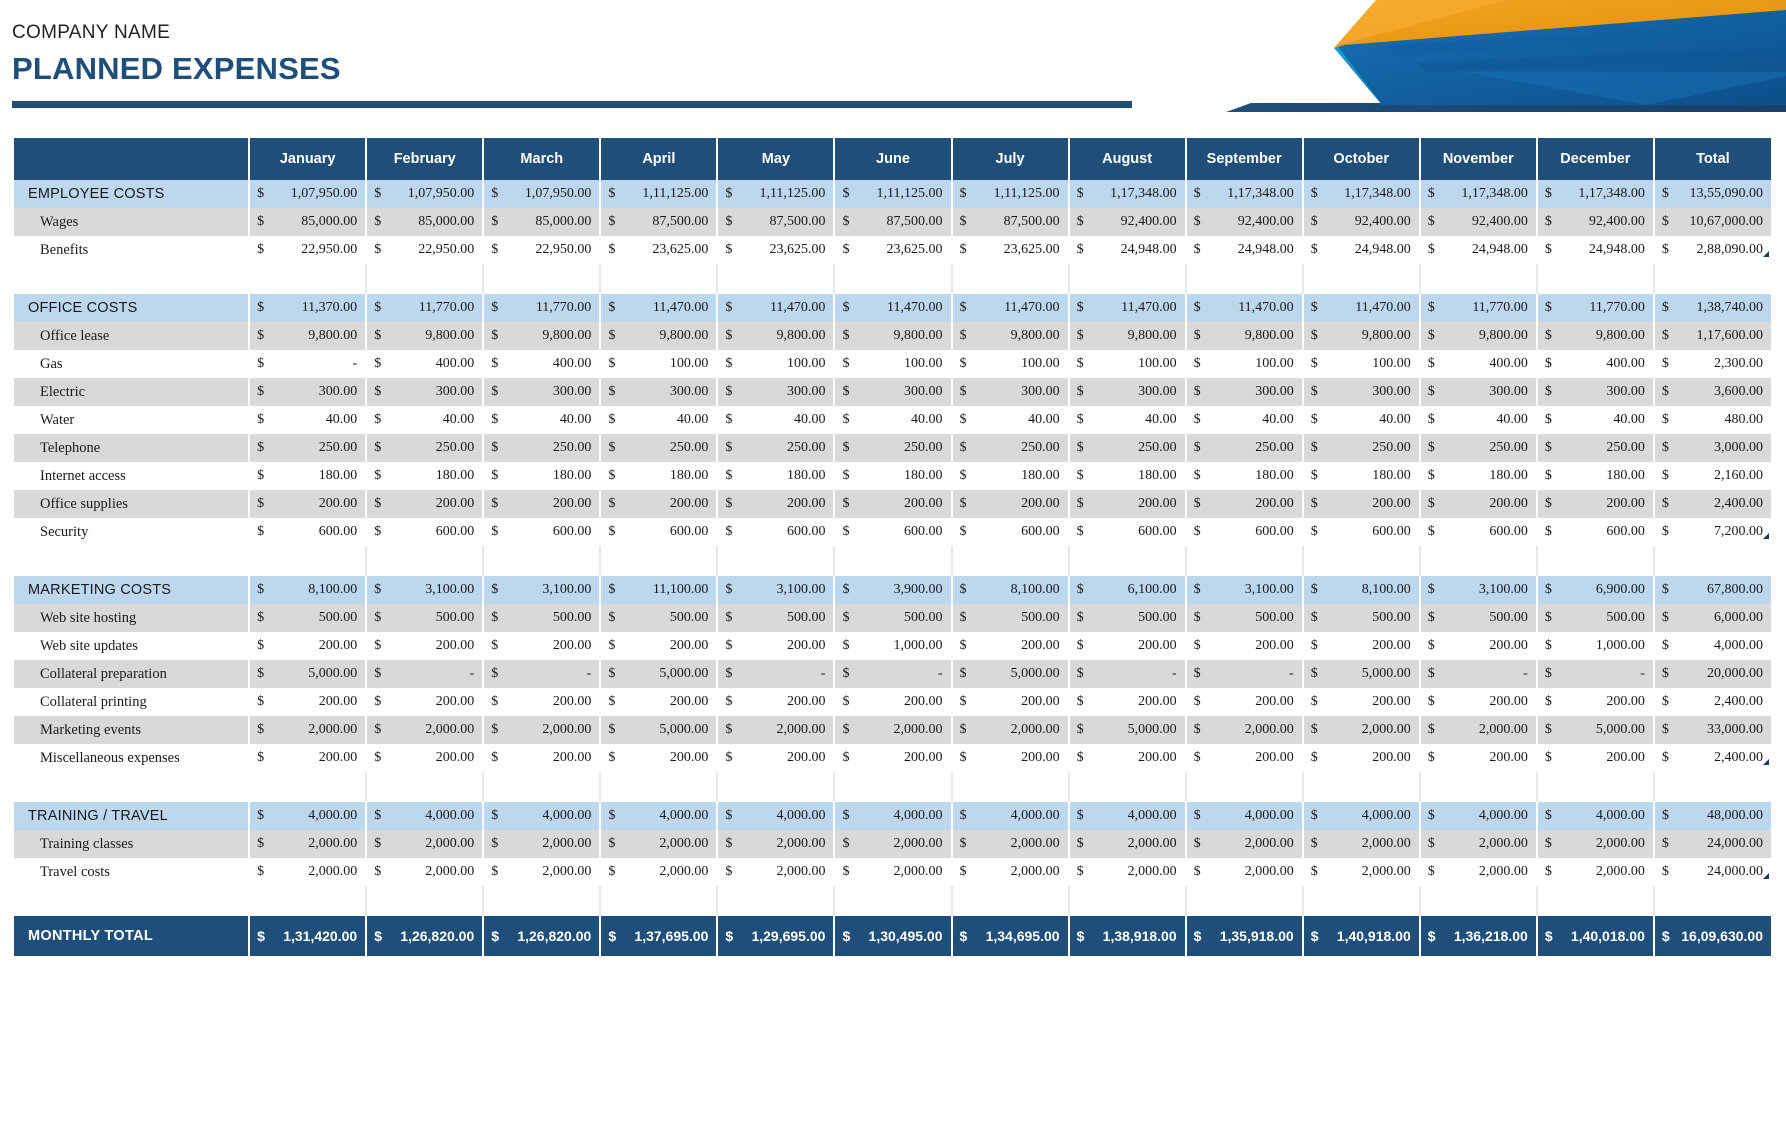 This screenshot has width=1786, height=1148. What do you see at coordinates (132, 222) in the screenshot?
I see `row-label: Wages` at bounding box center [132, 222].